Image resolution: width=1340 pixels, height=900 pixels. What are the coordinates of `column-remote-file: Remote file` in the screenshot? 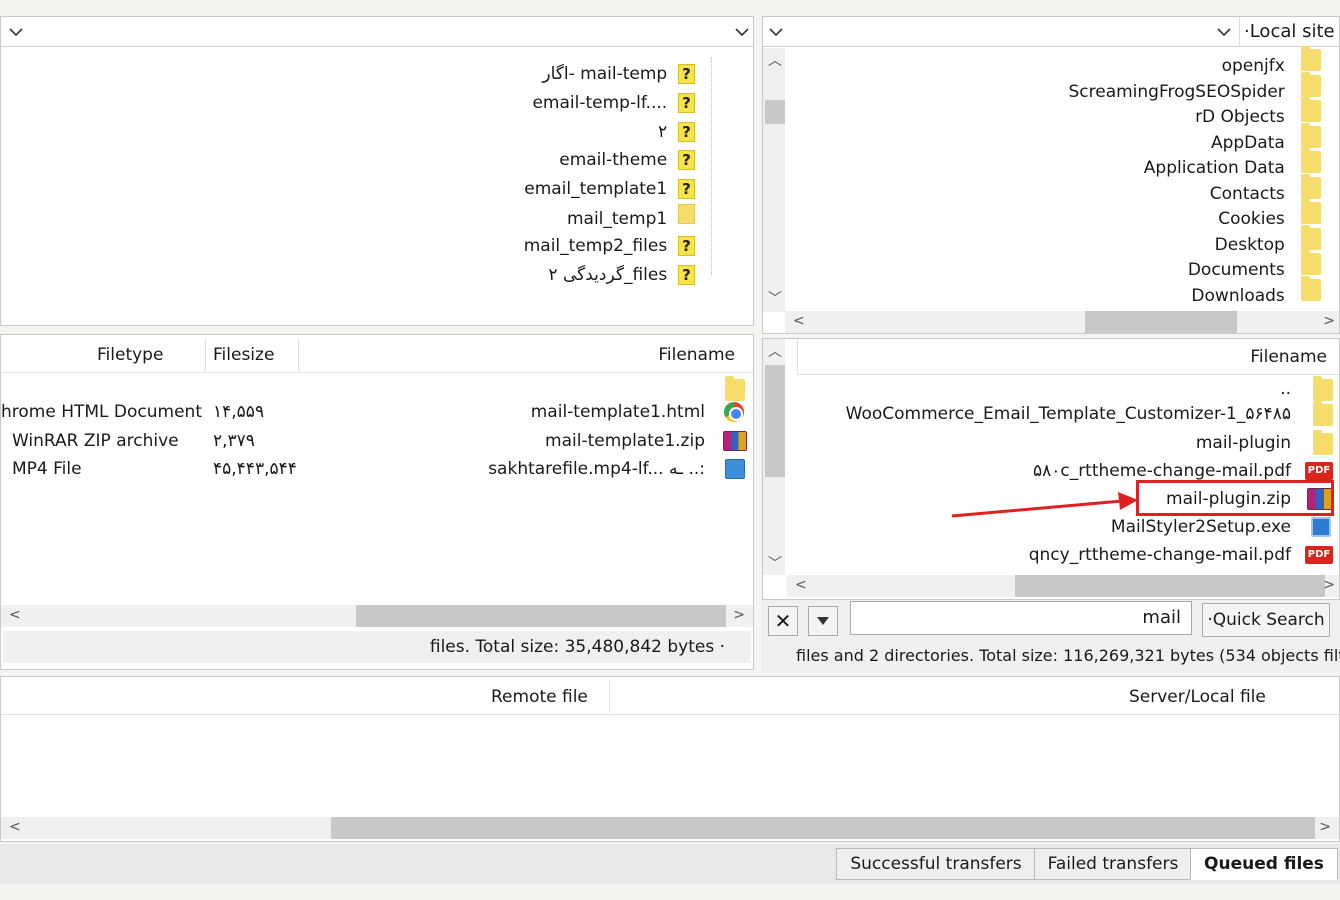 It's located at (539, 697).